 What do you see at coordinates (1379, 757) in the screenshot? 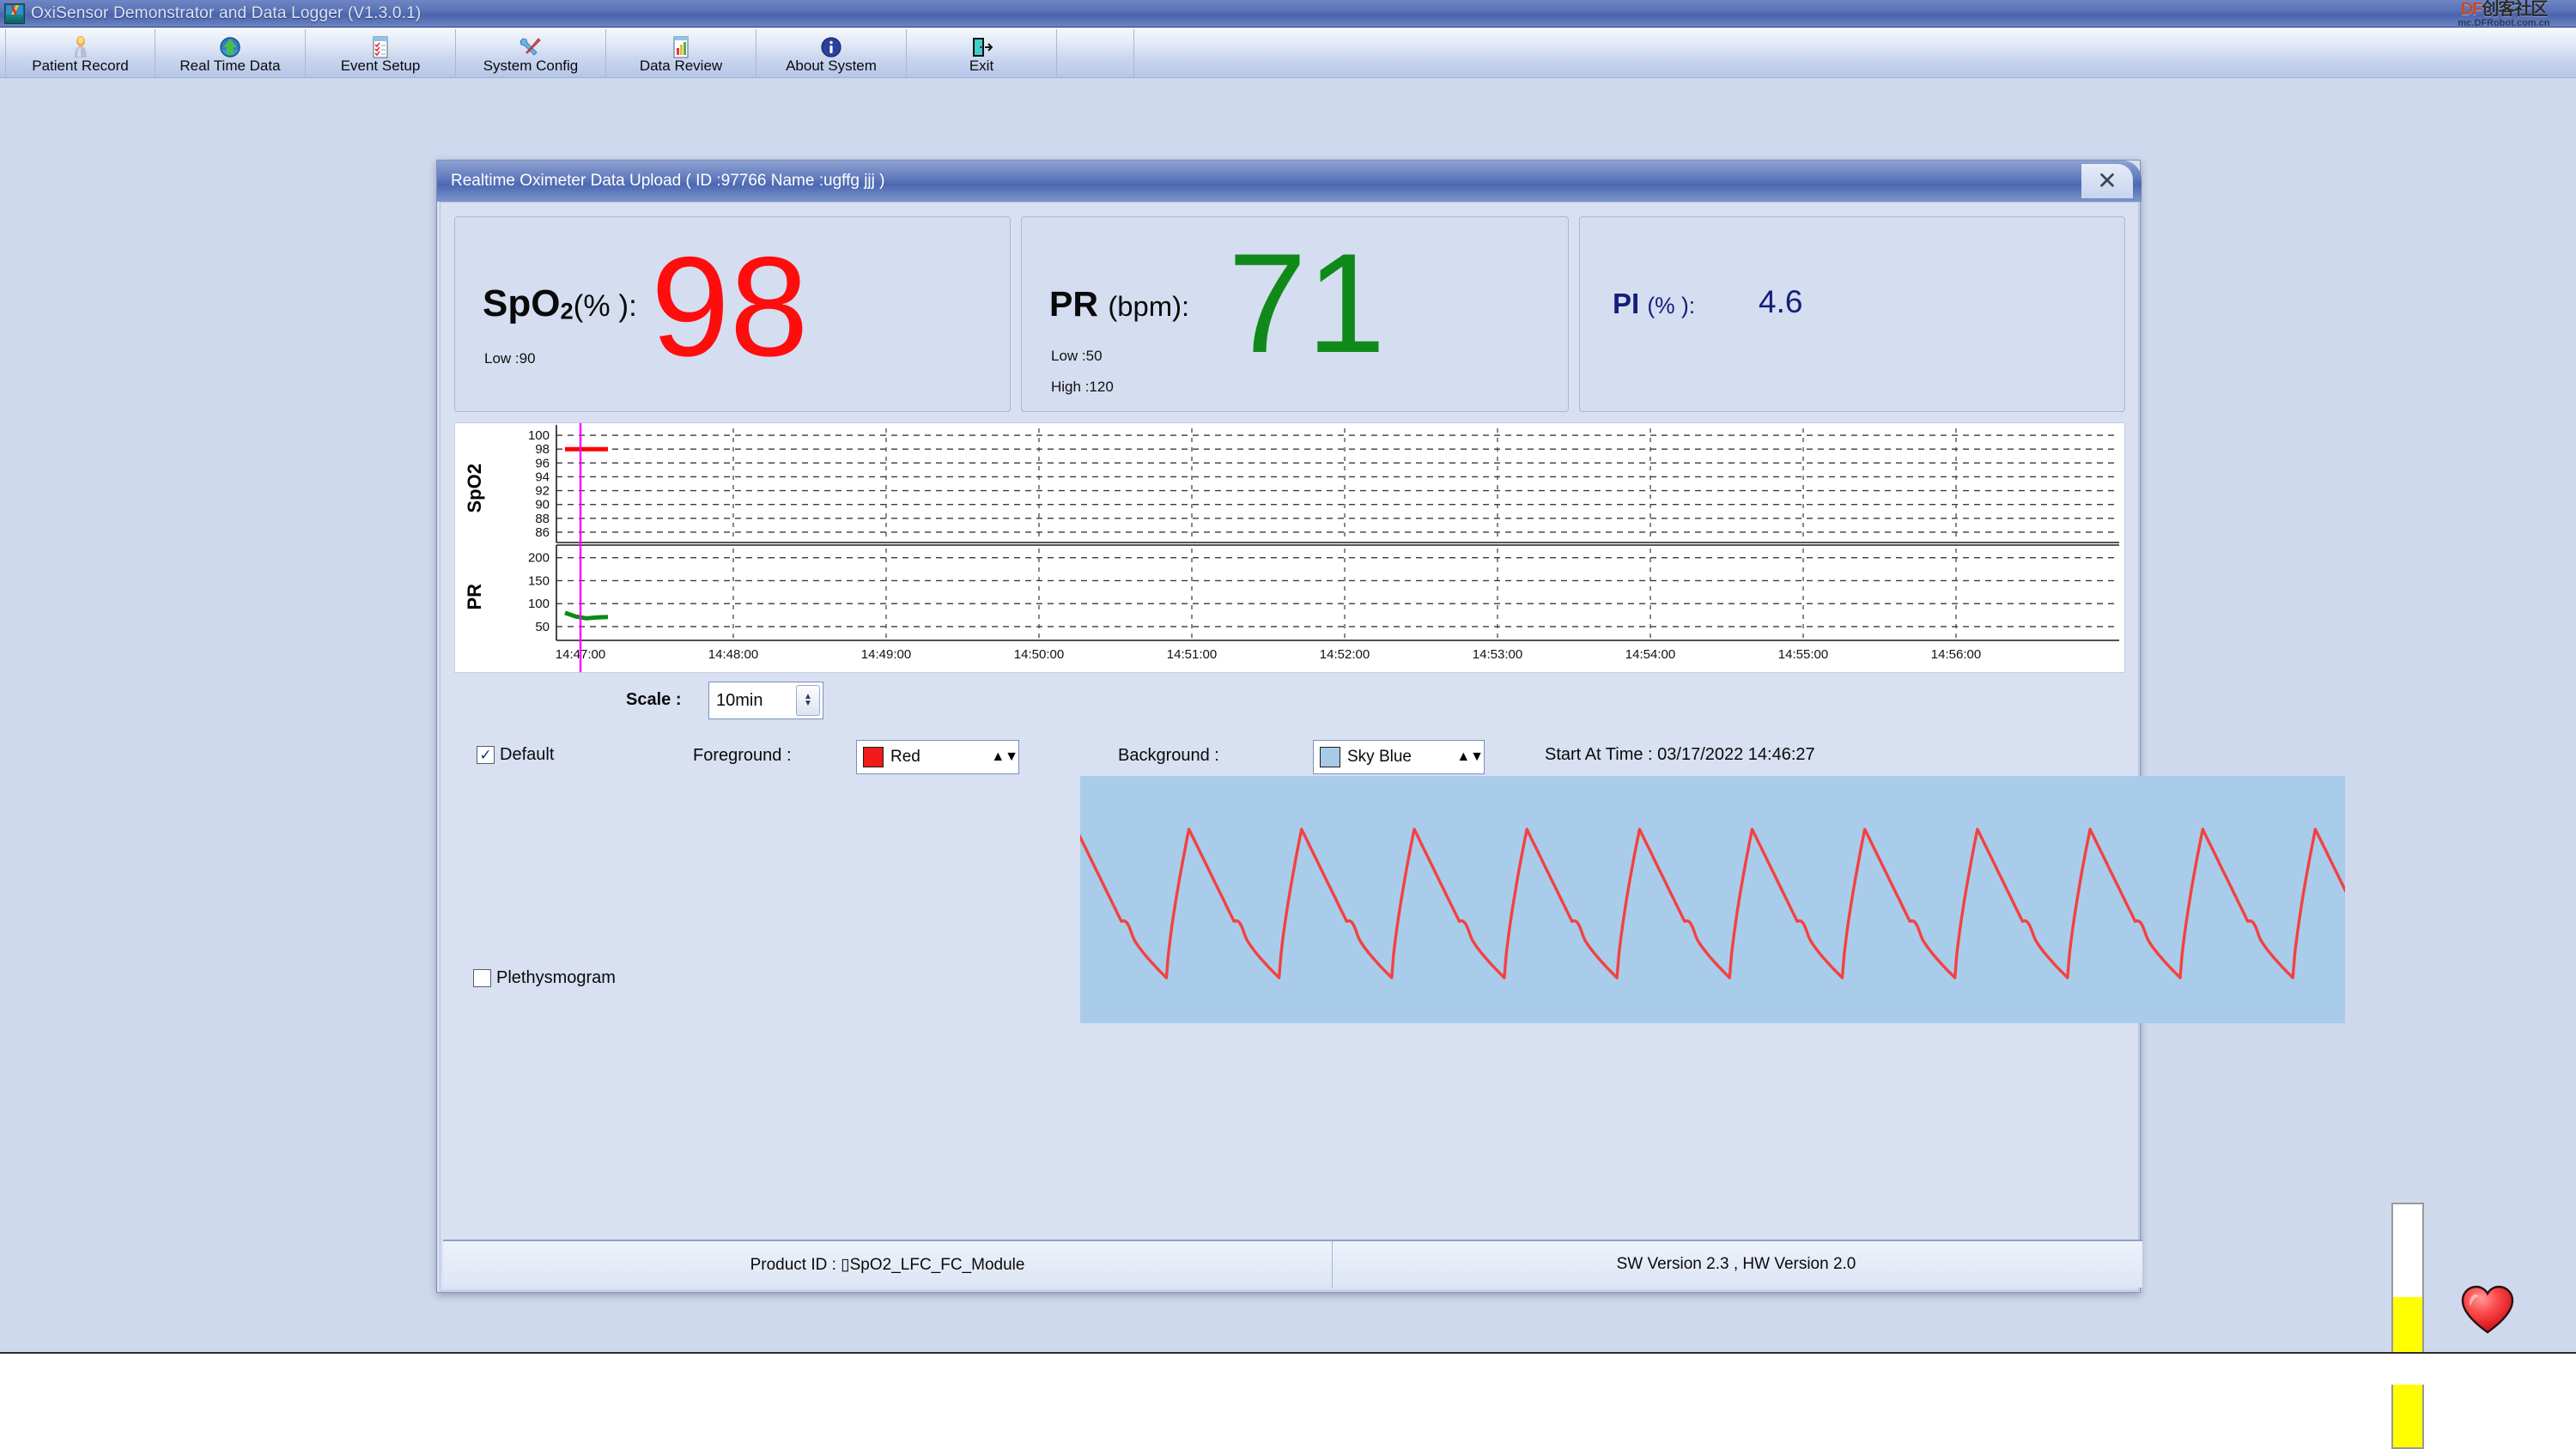
I see `background-color-value: Sky Blue` at bounding box center [1379, 757].